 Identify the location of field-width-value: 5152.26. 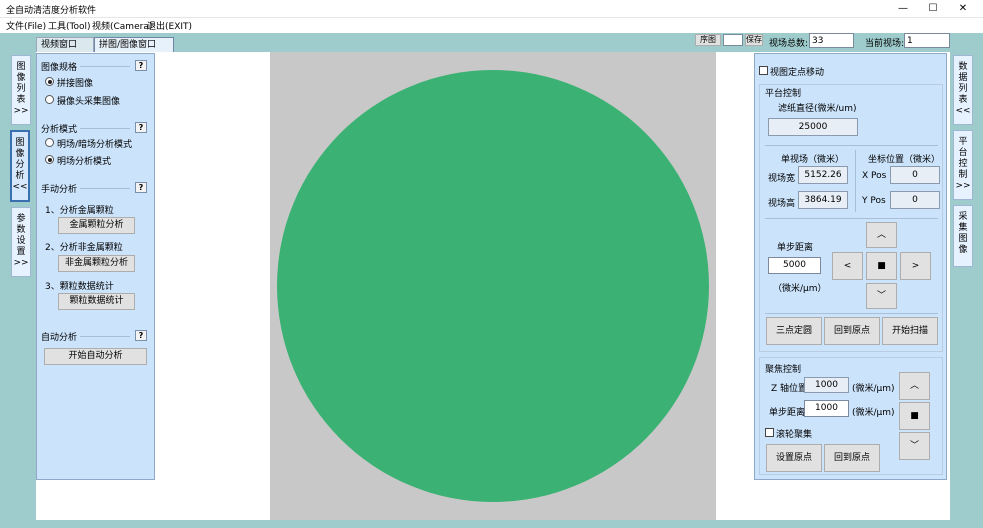
(823, 175).